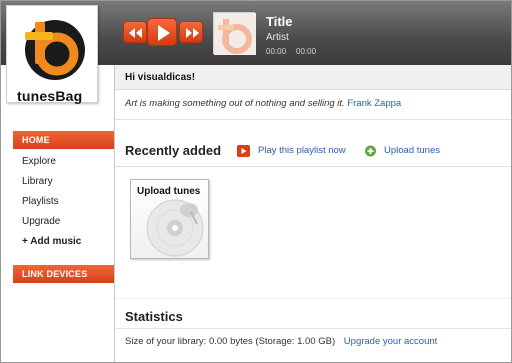  I want to click on sidebar-item-explore: Explore, so click(39, 161).